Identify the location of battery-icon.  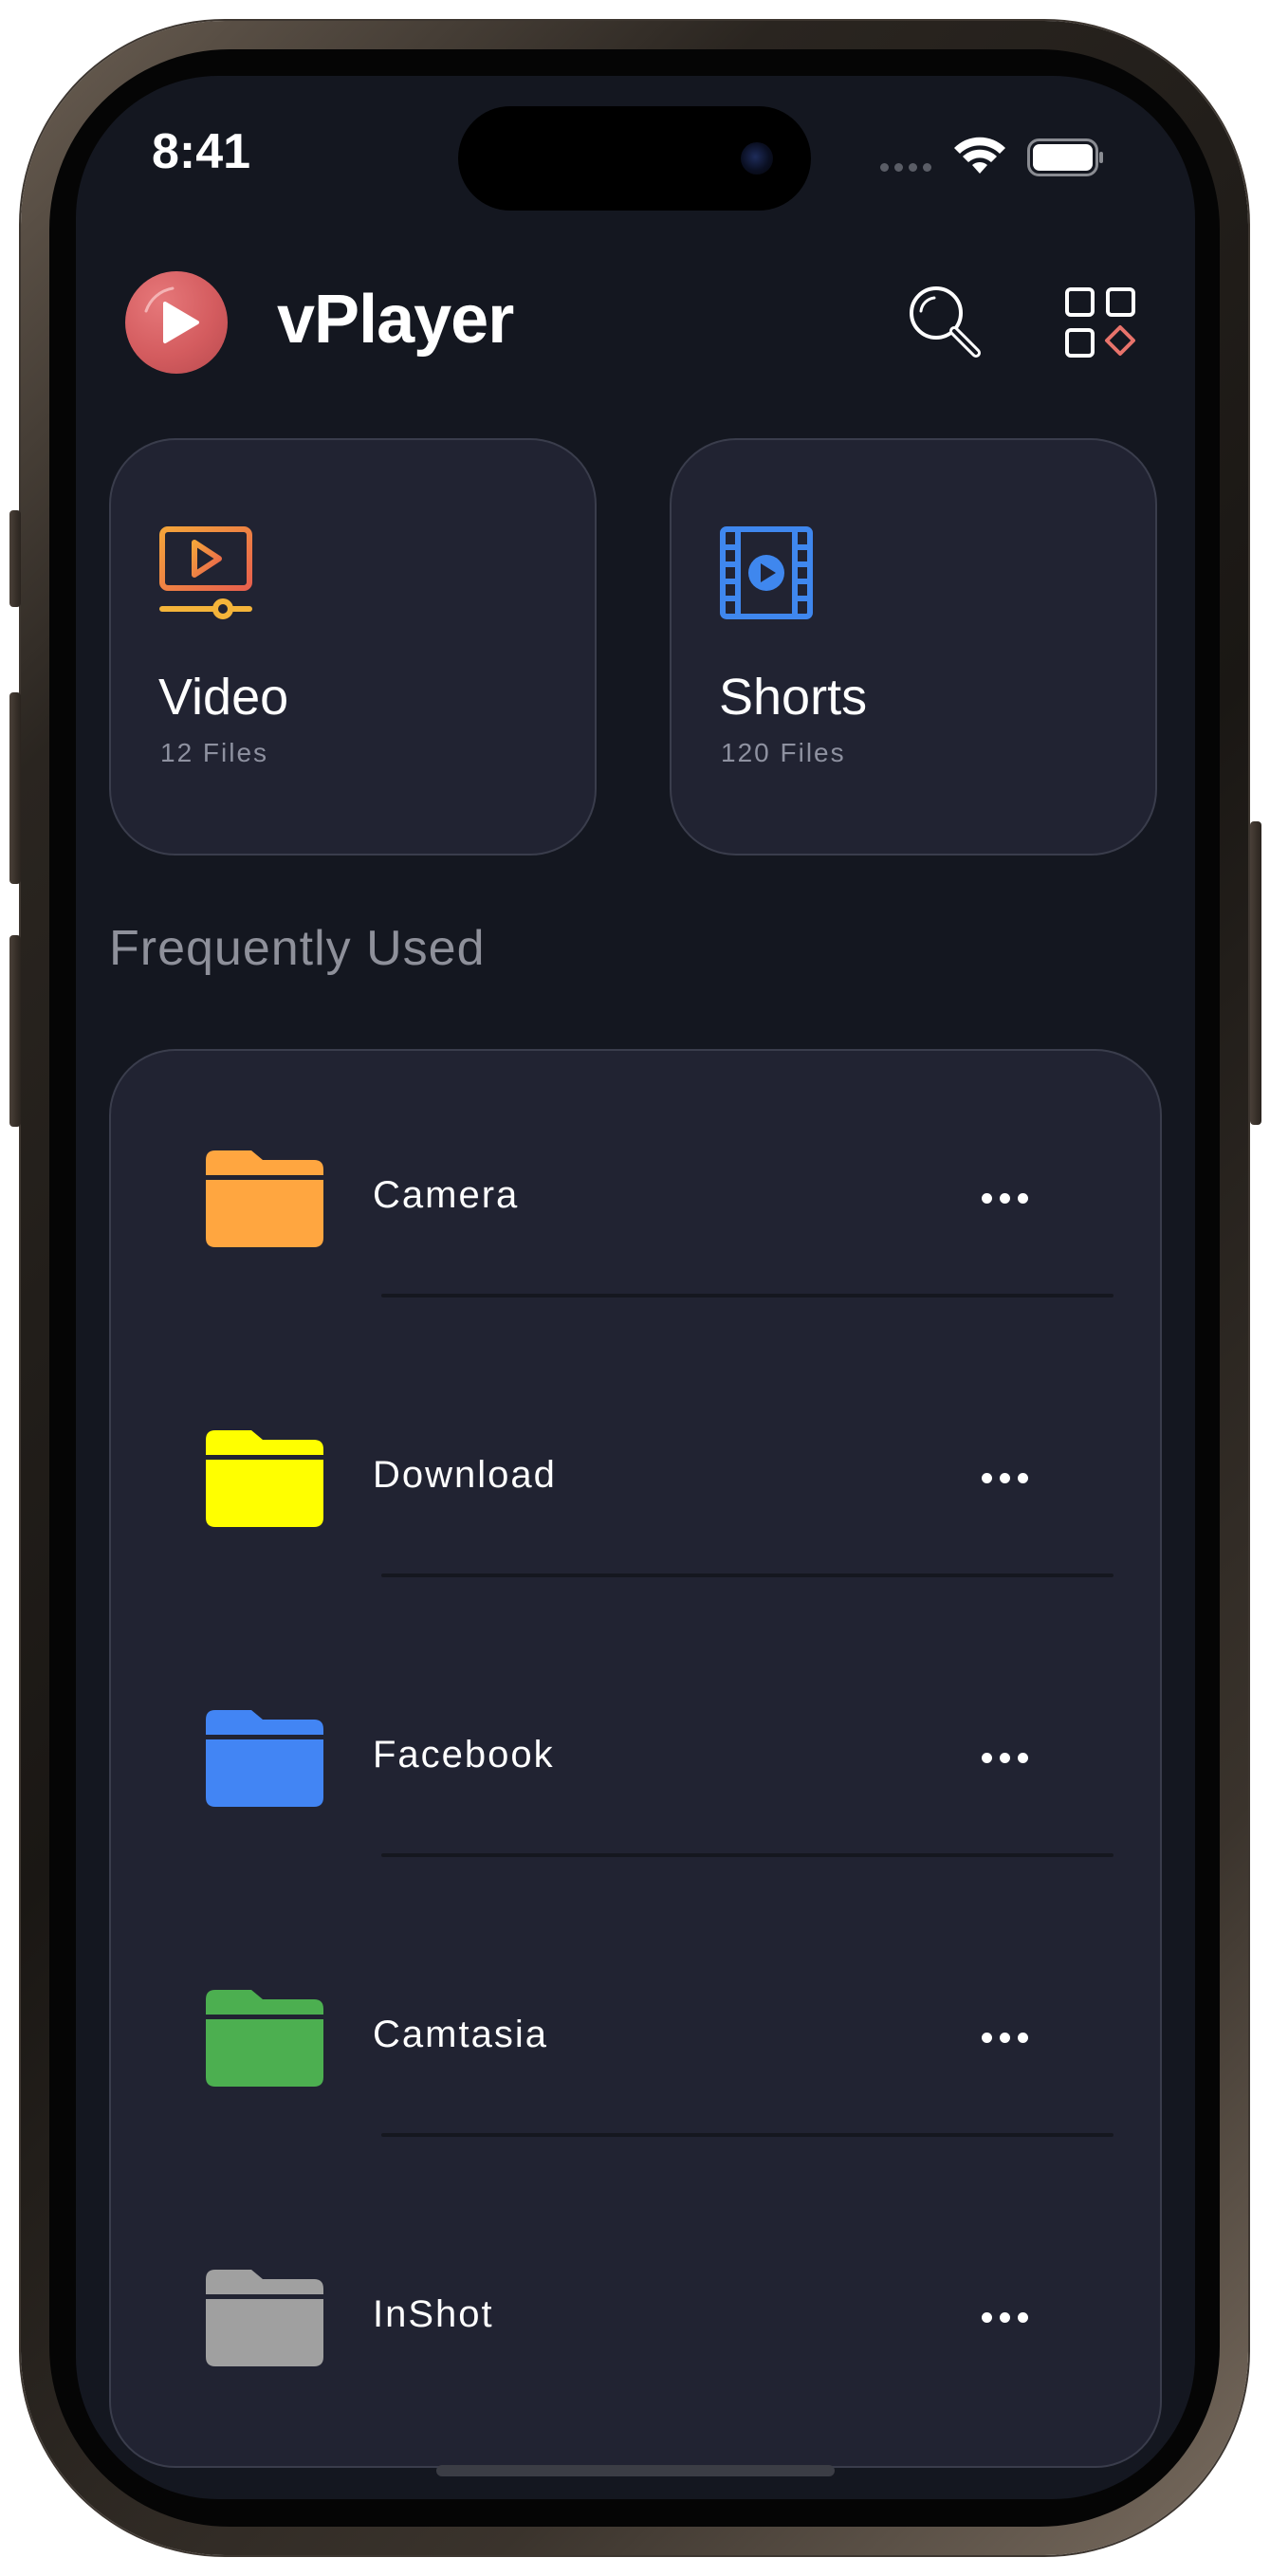
(1065, 157).